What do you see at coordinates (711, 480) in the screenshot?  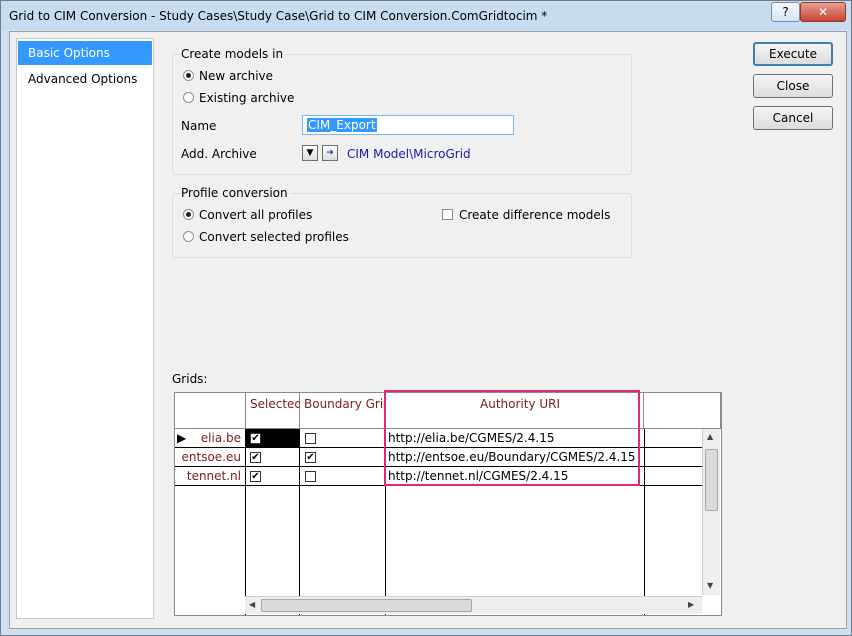 I see `vertical-scroll-thumb` at bounding box center [711, 480].